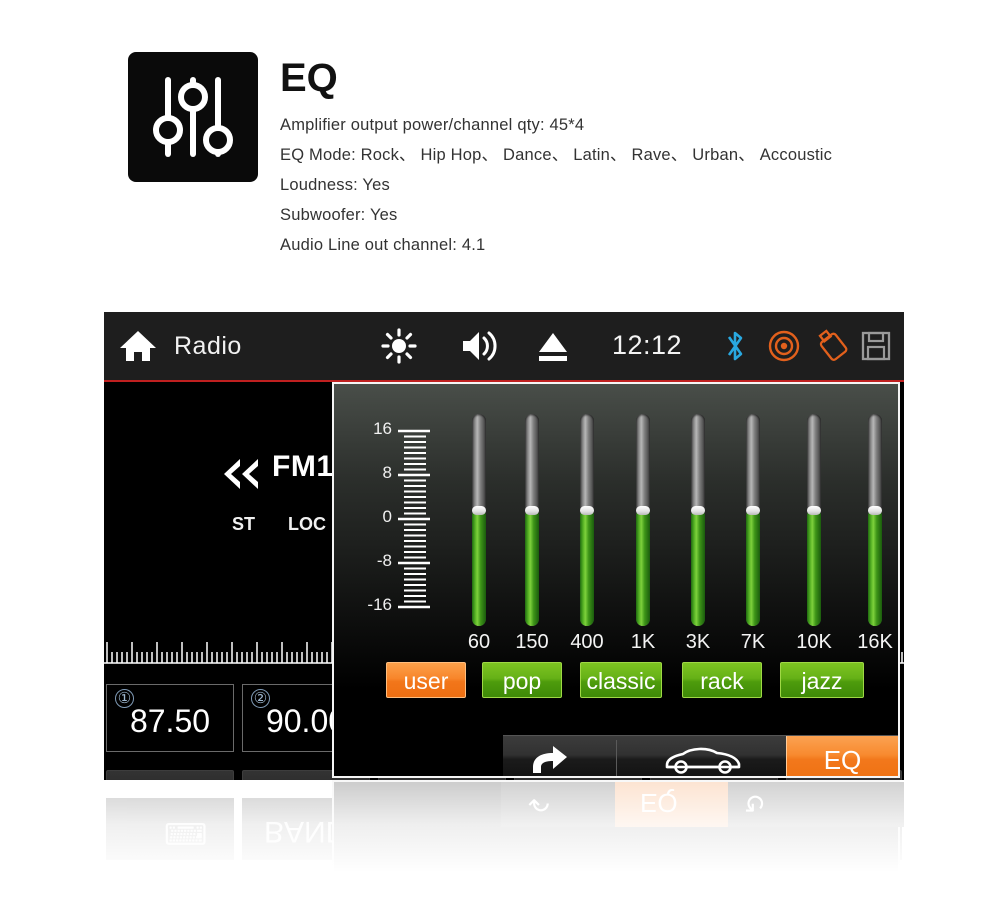 The image size is (1000, 898). I want to click on eq-bottom-toolbar: EQ, so click(700, 755).